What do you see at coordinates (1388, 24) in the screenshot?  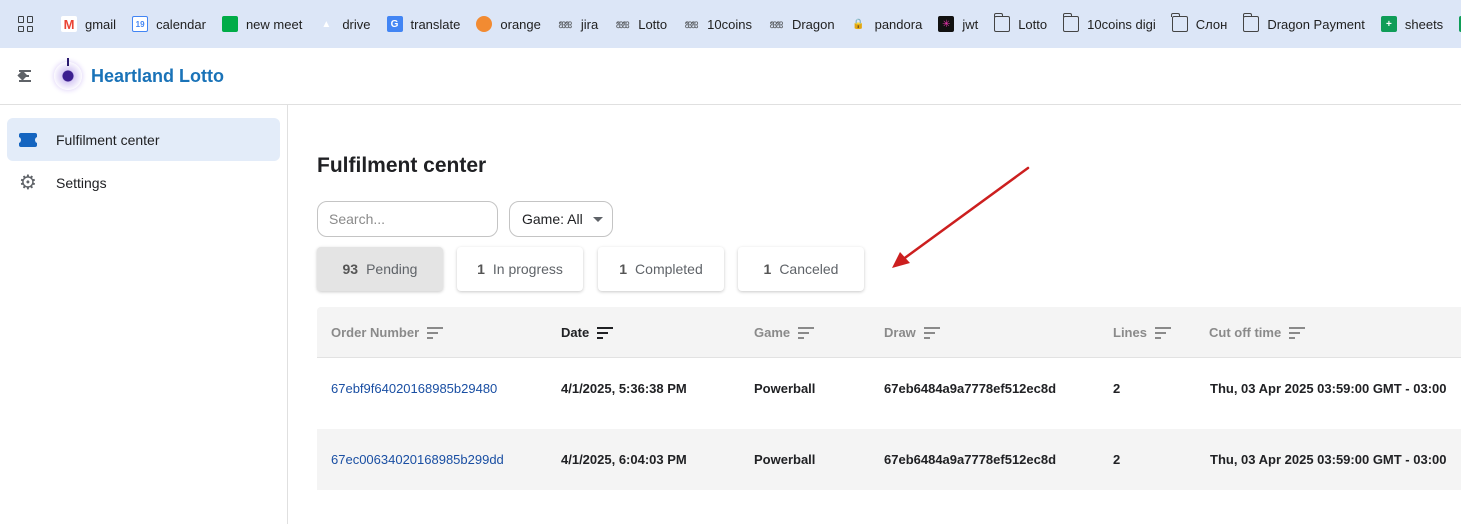 I see `sheets-icon: +` at bounding box center [1388, 24].